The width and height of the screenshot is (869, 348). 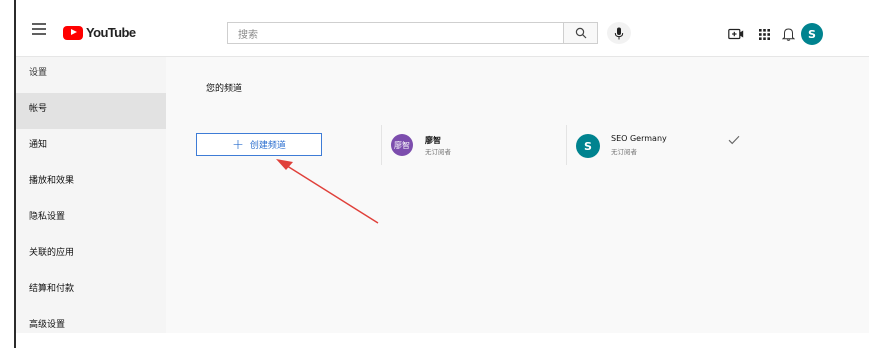 I want to click on sidebar-item-account: 帐号, so click(x=91, y=111).